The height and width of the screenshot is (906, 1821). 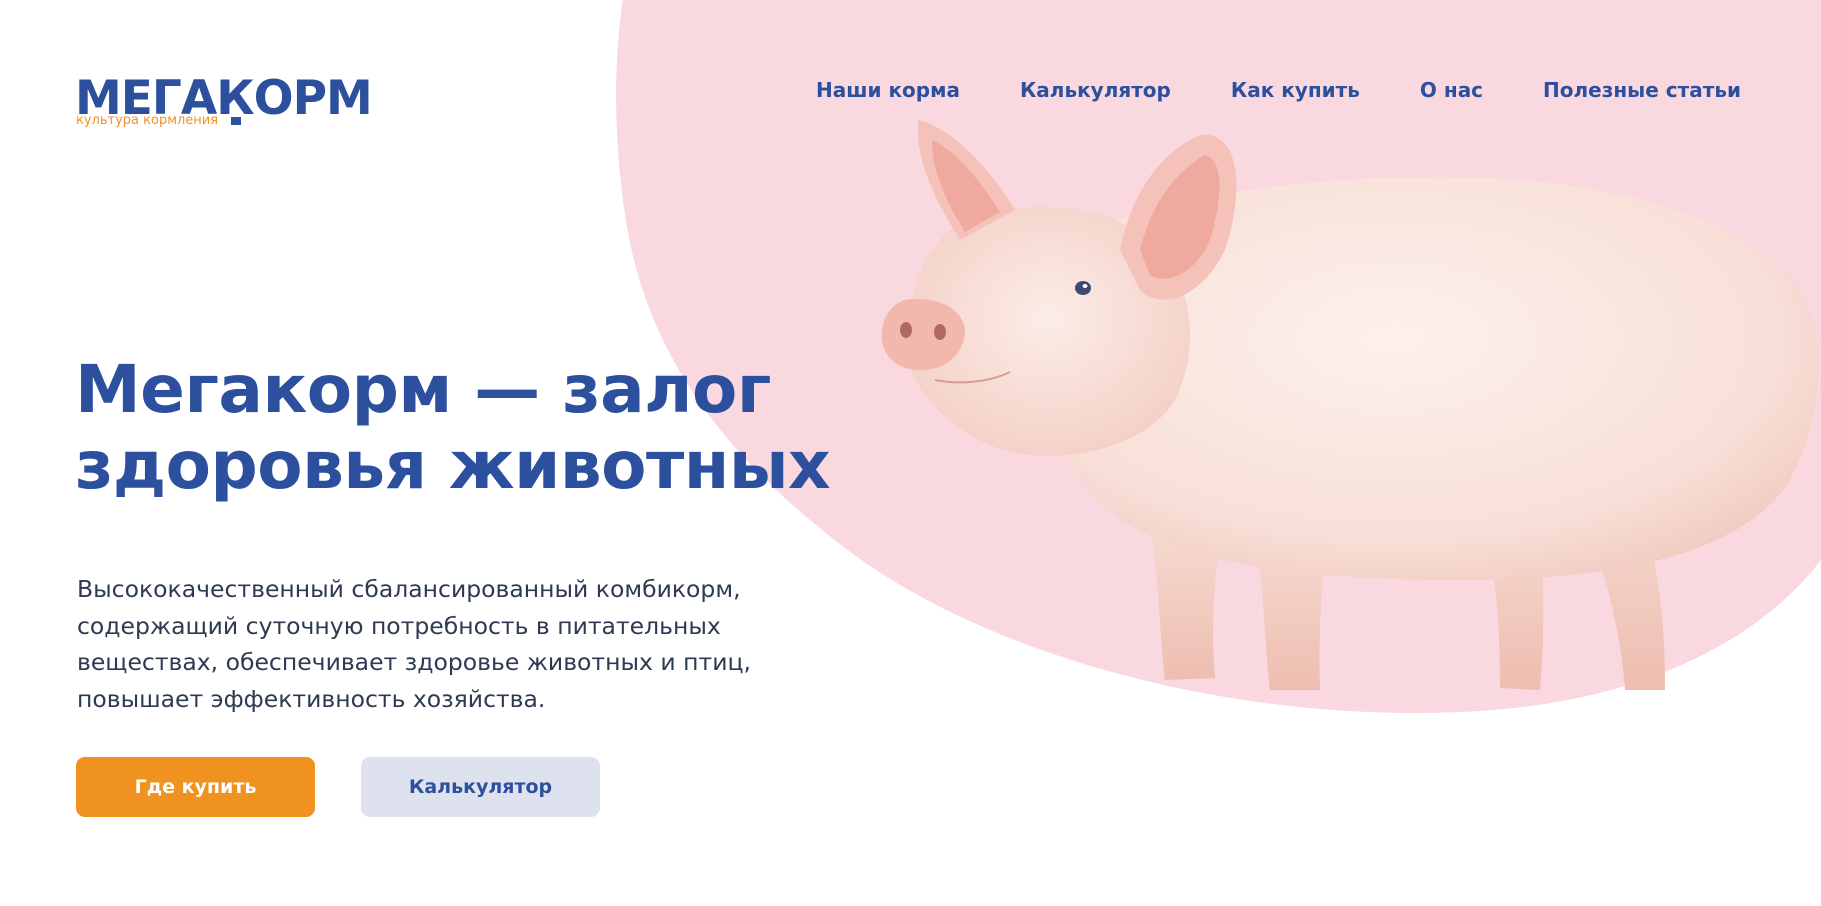 I want to click on where-to-buy-button: Где купить, so click(x=195, y=787).